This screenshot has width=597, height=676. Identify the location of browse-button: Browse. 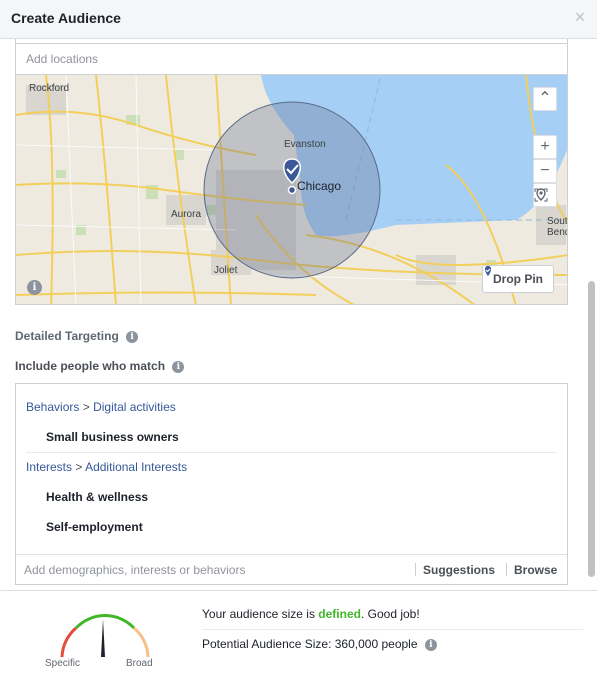
(535, 570).